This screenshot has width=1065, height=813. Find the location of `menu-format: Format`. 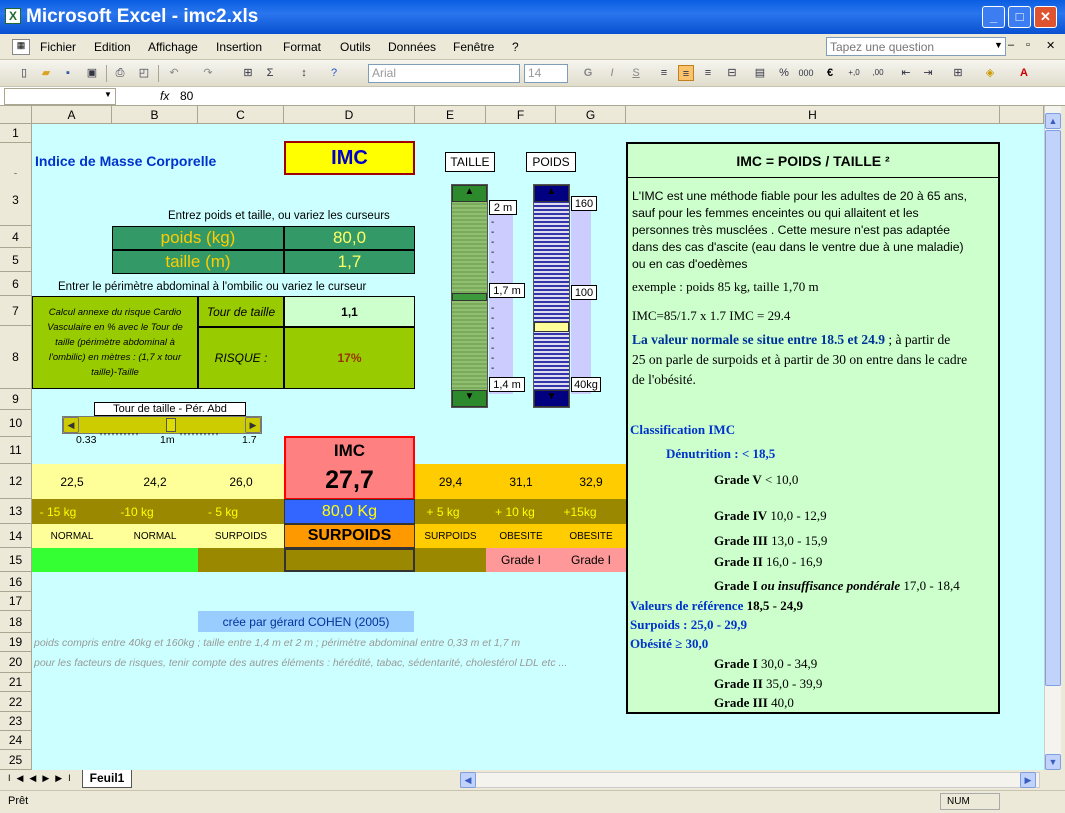

menu-format: Format is located at coordinates (302, 47).